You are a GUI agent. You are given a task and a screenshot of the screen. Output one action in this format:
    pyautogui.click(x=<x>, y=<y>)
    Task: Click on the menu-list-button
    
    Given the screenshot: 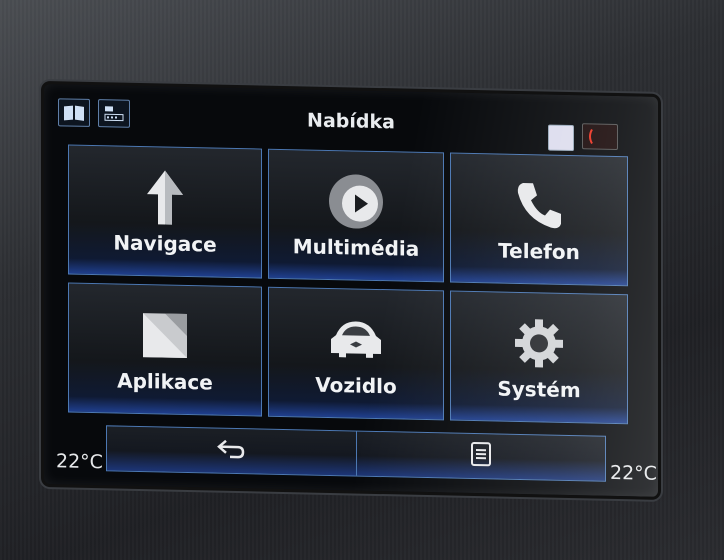 What is the action you would take?
    pyautogui.click(x=480, y=456)
    